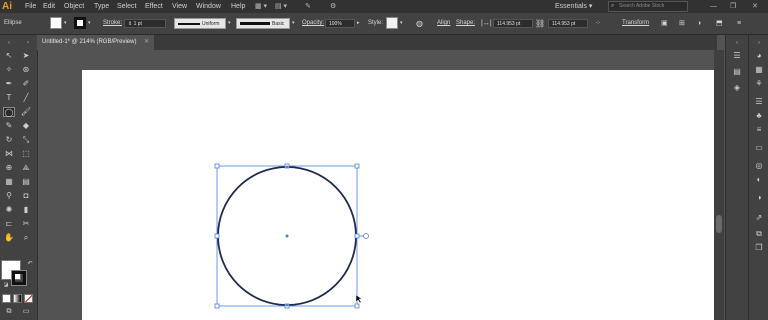 The height and width of the screenshot is (320, 768). I want to click on graphic-styles-icon: ◐, so click(759, 180).